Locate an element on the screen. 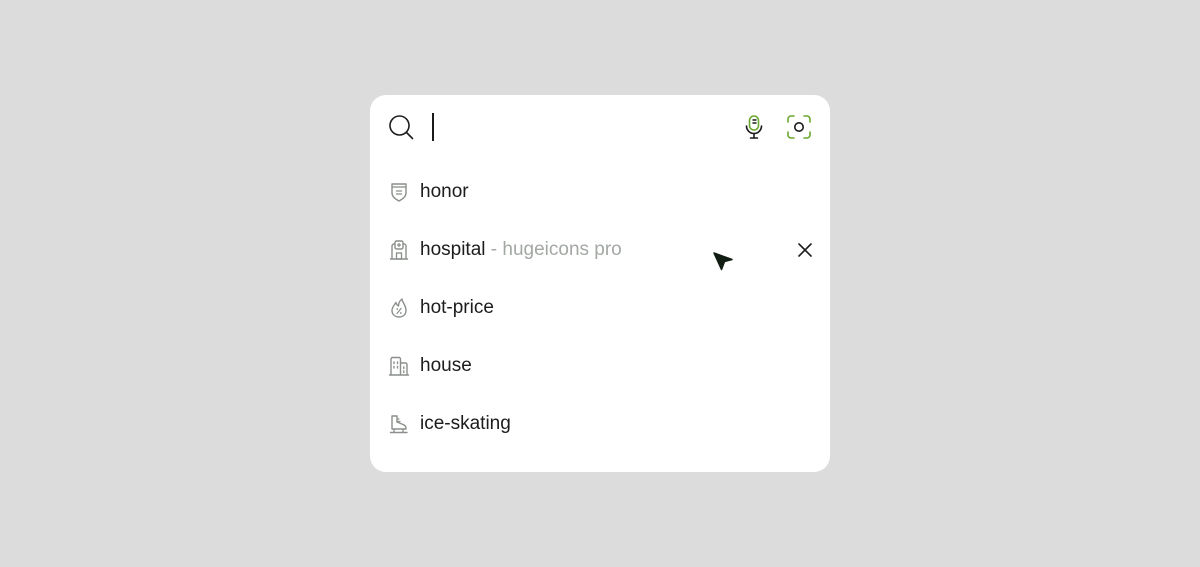  suggestion-text: ice-skating is located at coordinates (465, 423).